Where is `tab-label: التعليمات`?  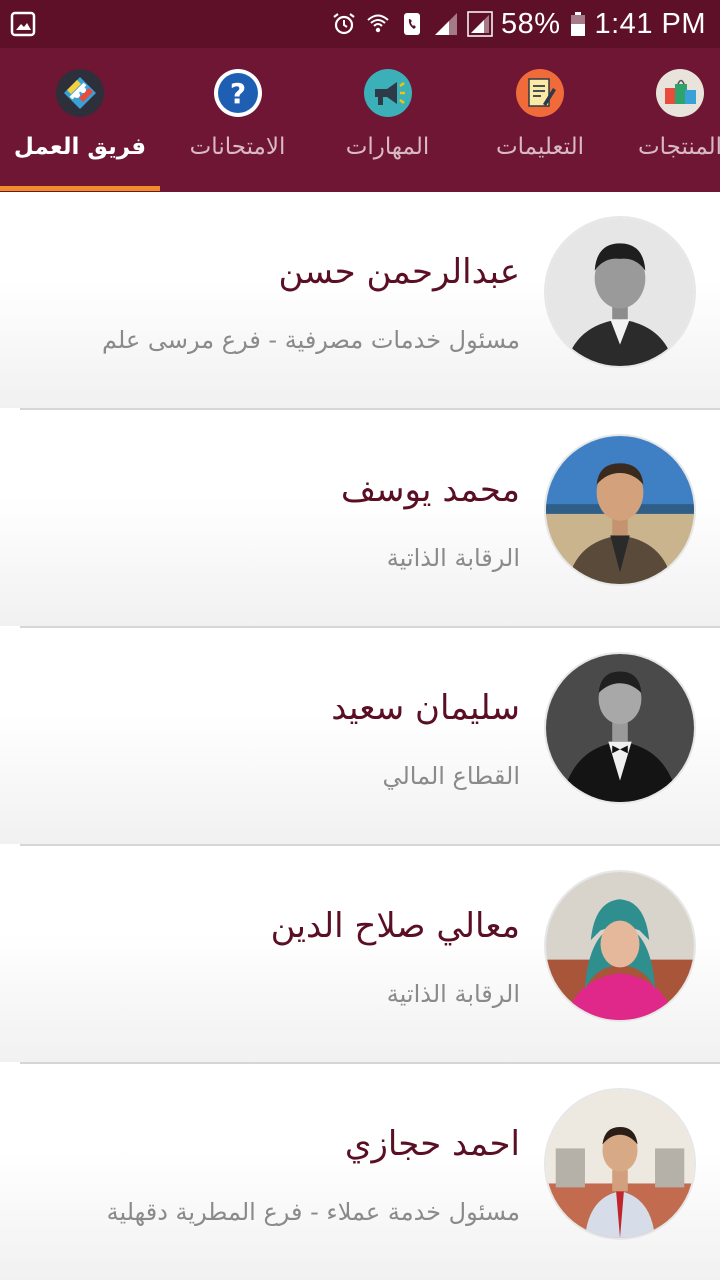 tab-label: التعليمات is located at coordinates (540, 147).